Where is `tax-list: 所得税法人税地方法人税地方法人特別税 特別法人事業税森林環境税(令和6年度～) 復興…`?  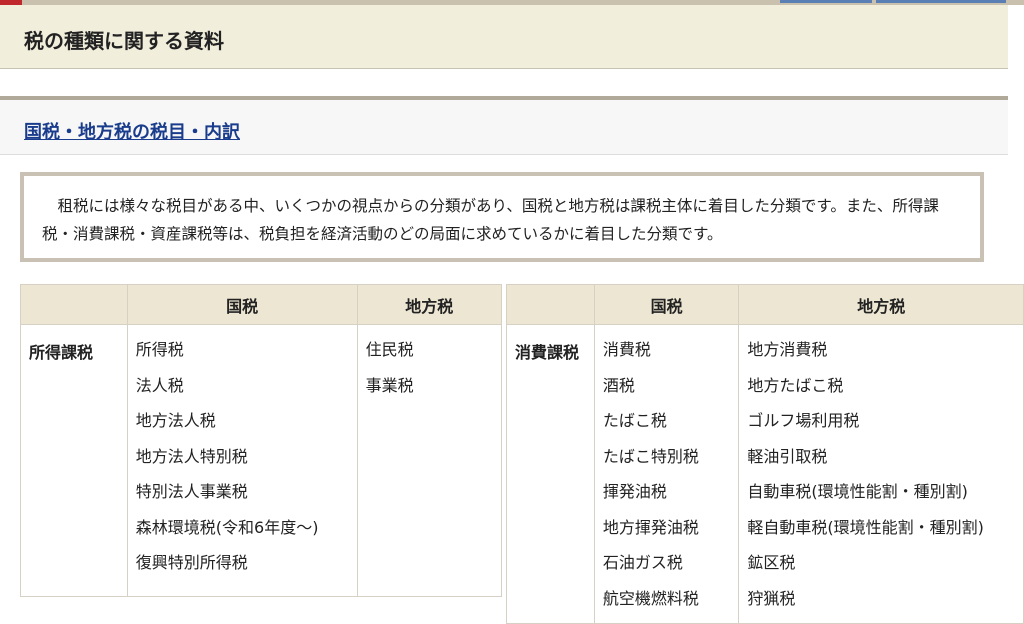 tax-list: 所得税法人税地方法人税地方法人特別税 特別法人事業税森林環境税(令和6年度～) 復興… is located at coordinates (242, 463).